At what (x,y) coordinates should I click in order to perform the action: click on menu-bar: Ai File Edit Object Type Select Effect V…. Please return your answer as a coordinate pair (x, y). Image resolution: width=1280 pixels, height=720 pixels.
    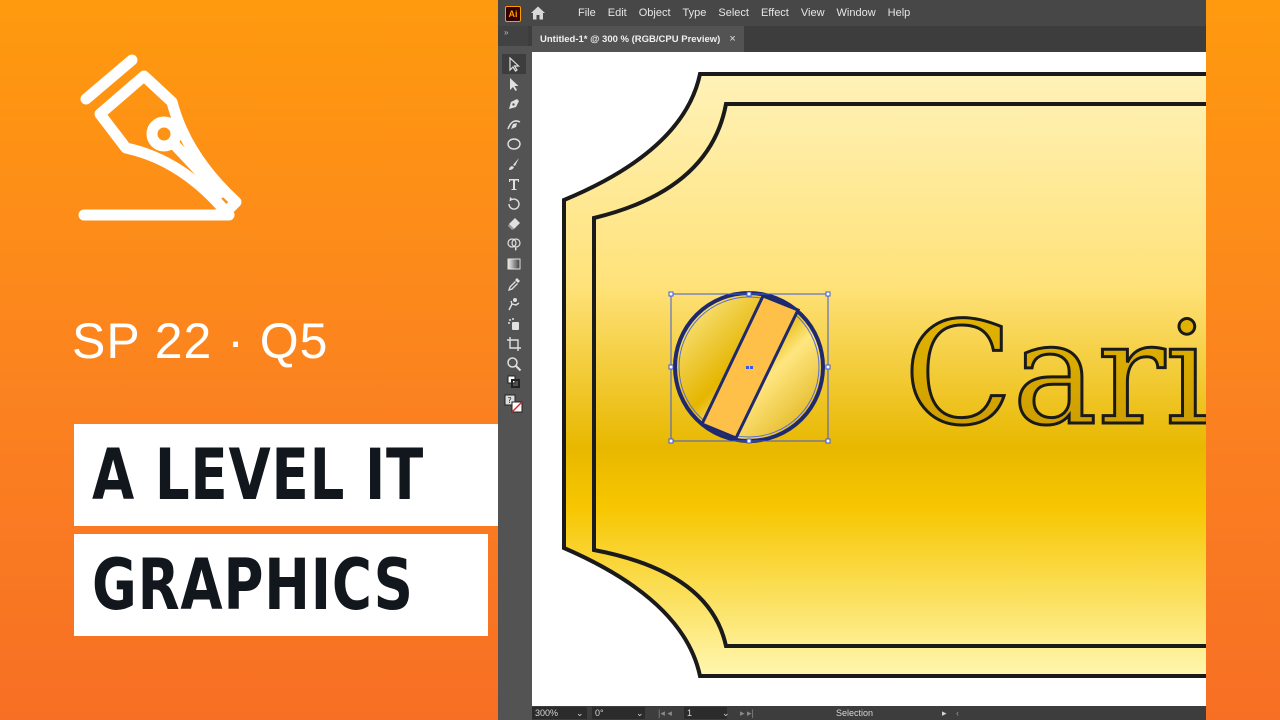
    Looking at the image, I should click on (852, 13).